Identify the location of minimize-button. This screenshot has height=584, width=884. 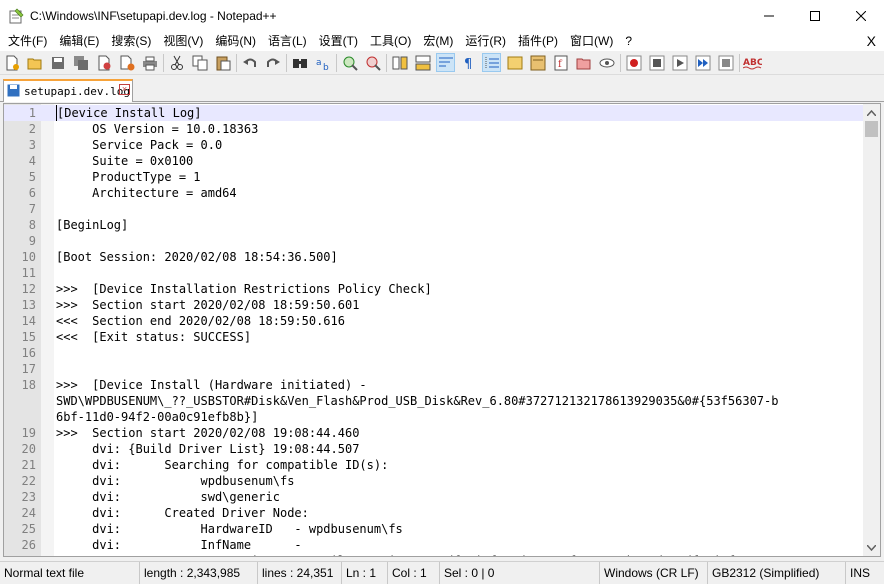
(769, 15).